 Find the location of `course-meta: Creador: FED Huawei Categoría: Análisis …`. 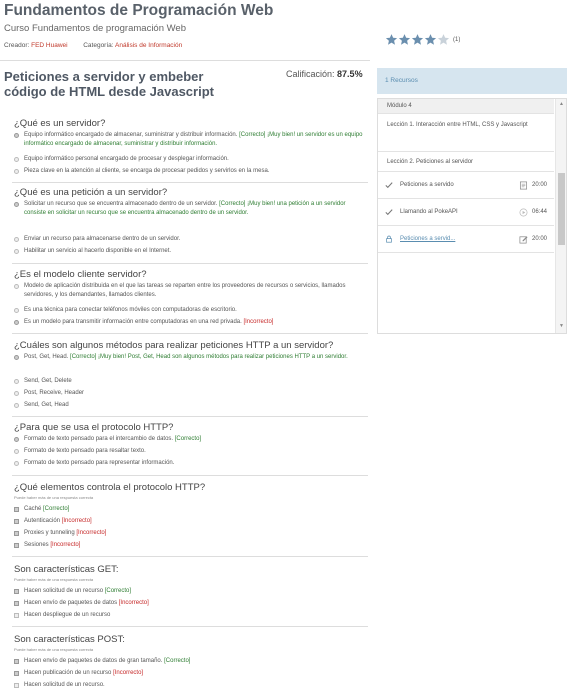

course-meta: Creador: FED Huawei Categoría: Análisis … is located at coordinates (93, 45).